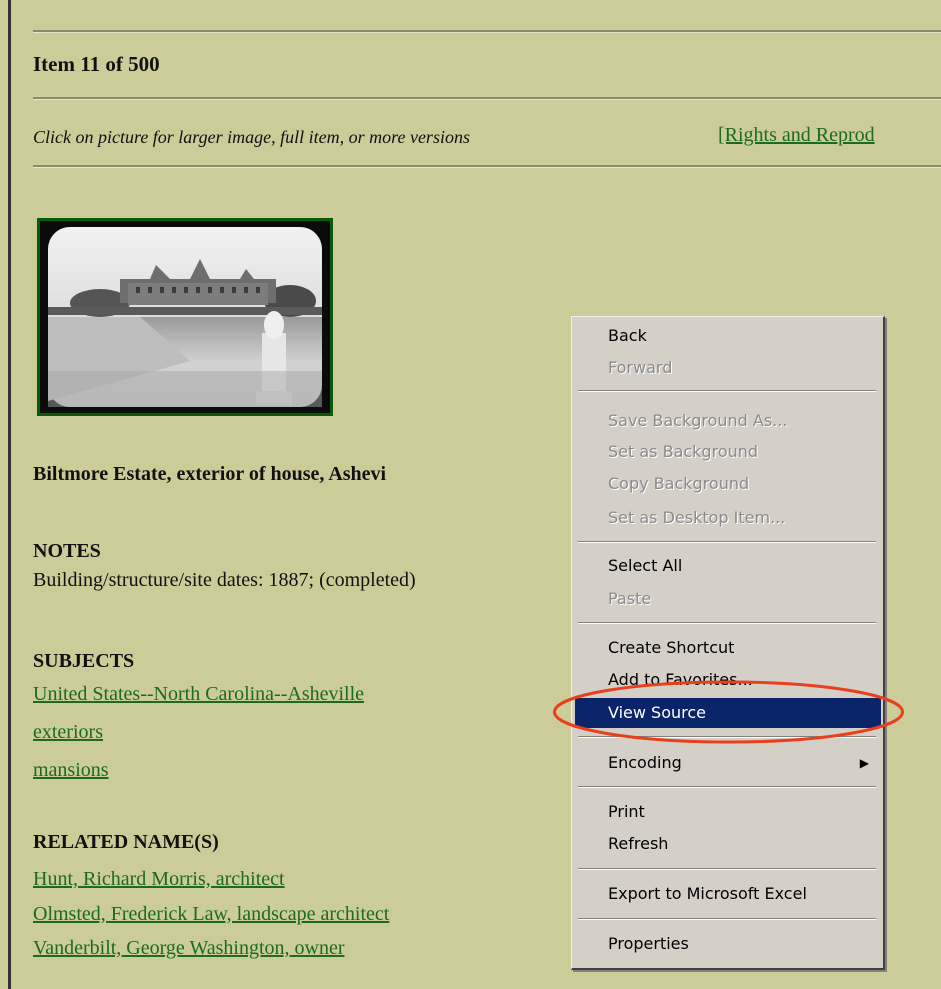  Describe the element at coordinates (728, 368) in the screenshot. I see `menu-item-forward: Forward` at that location.